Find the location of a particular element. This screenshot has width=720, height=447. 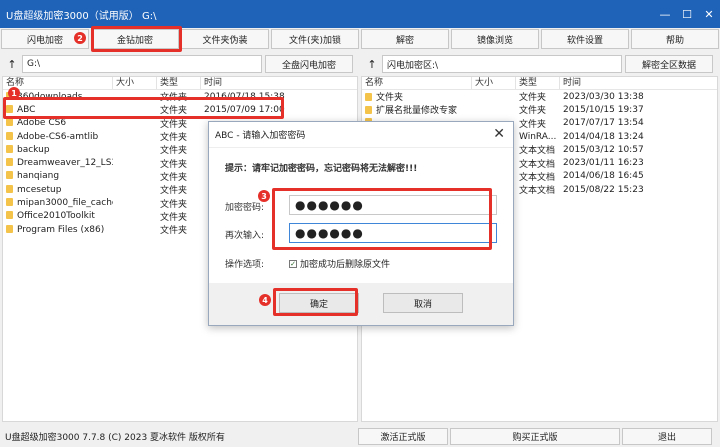

right-path-row: ↑ 闪电加密区:\ 解密全区数据 is located at coordinates (540, 64).